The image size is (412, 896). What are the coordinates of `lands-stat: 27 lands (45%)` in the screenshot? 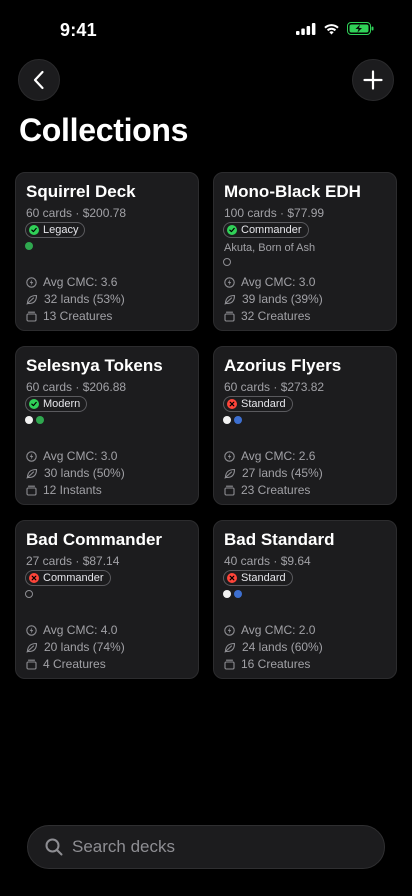 It's located at (273, 473).